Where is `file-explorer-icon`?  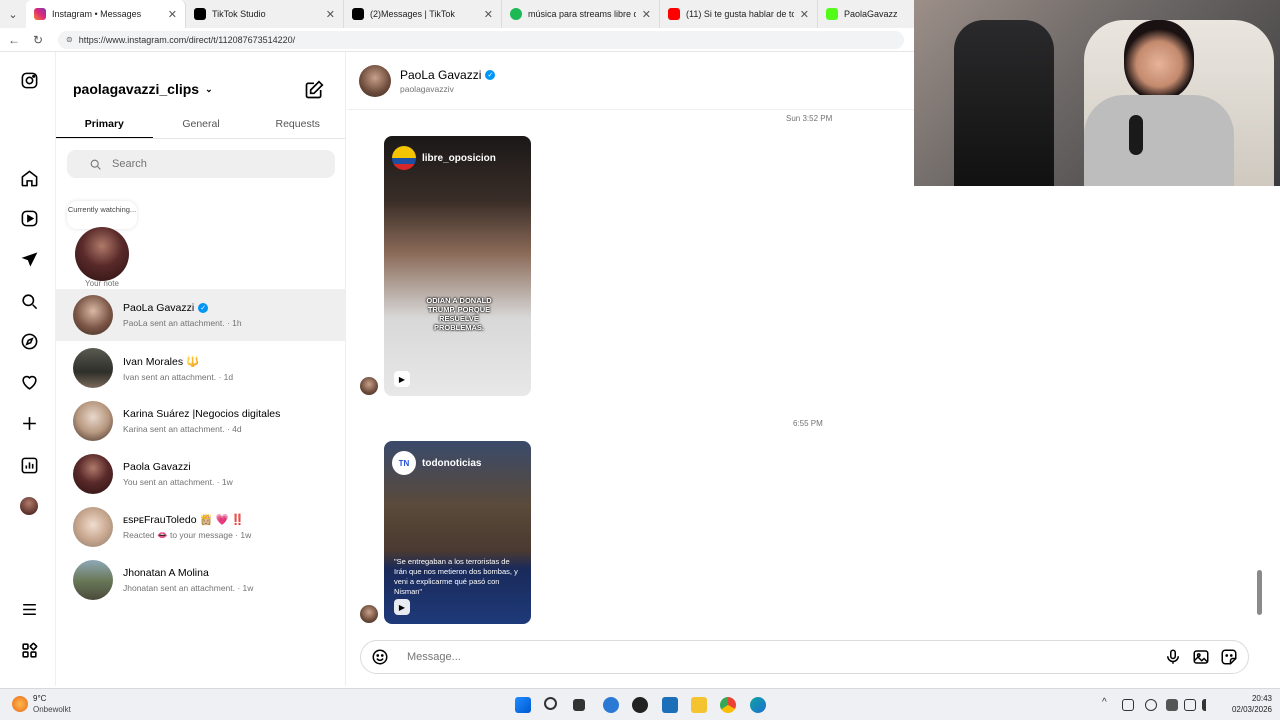
file-explorer-icon is located at coordinates (699, 705).